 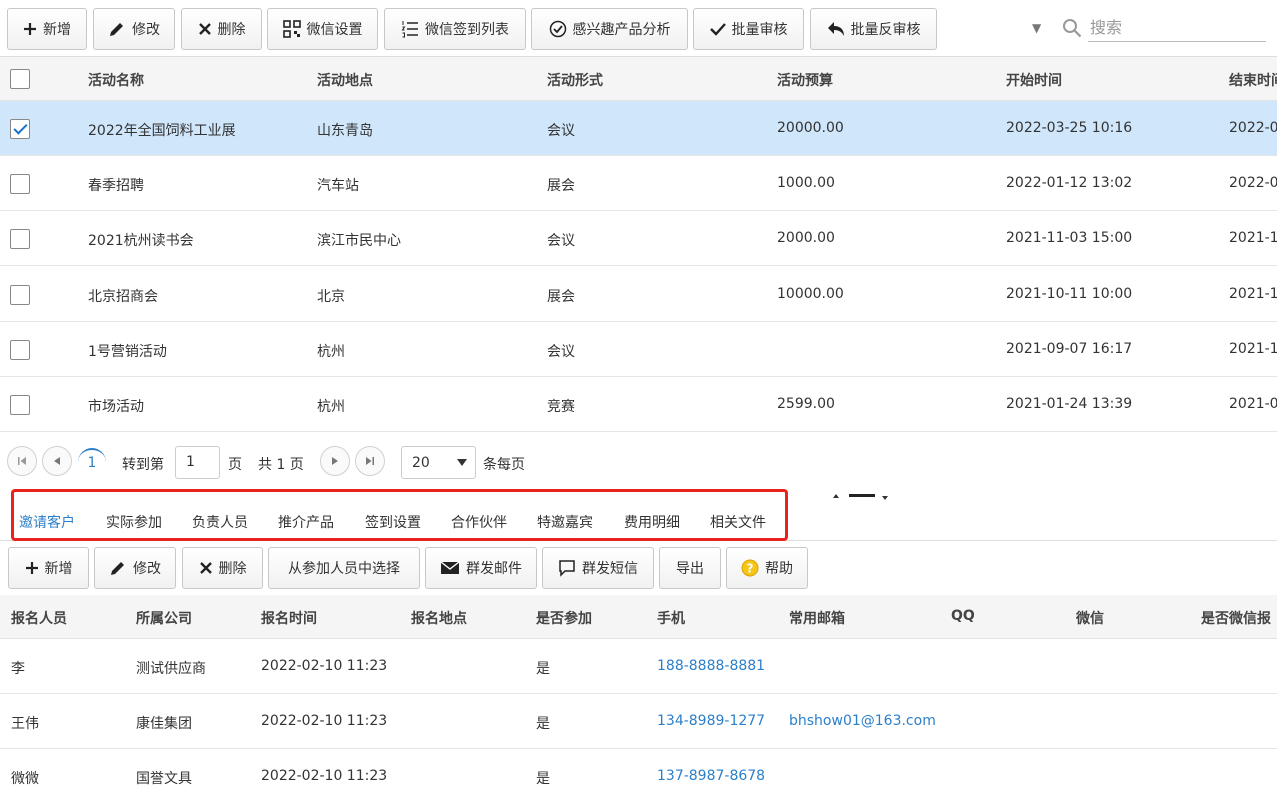 I want to click on activity-grid-header: 活动名称 活动地点 活动形式 活动预算 开始时间 结束时间, so click(x=638, y=79).